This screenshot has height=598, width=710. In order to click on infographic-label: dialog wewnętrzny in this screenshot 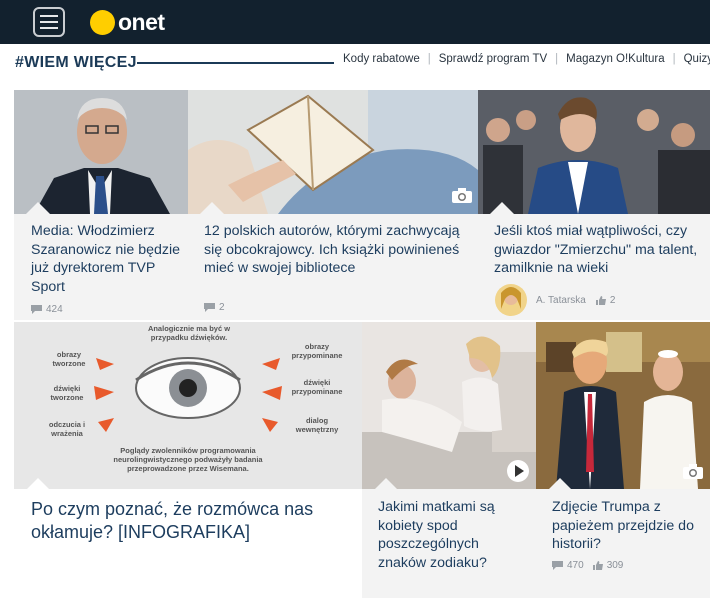, I will do `click(317, 425)`.